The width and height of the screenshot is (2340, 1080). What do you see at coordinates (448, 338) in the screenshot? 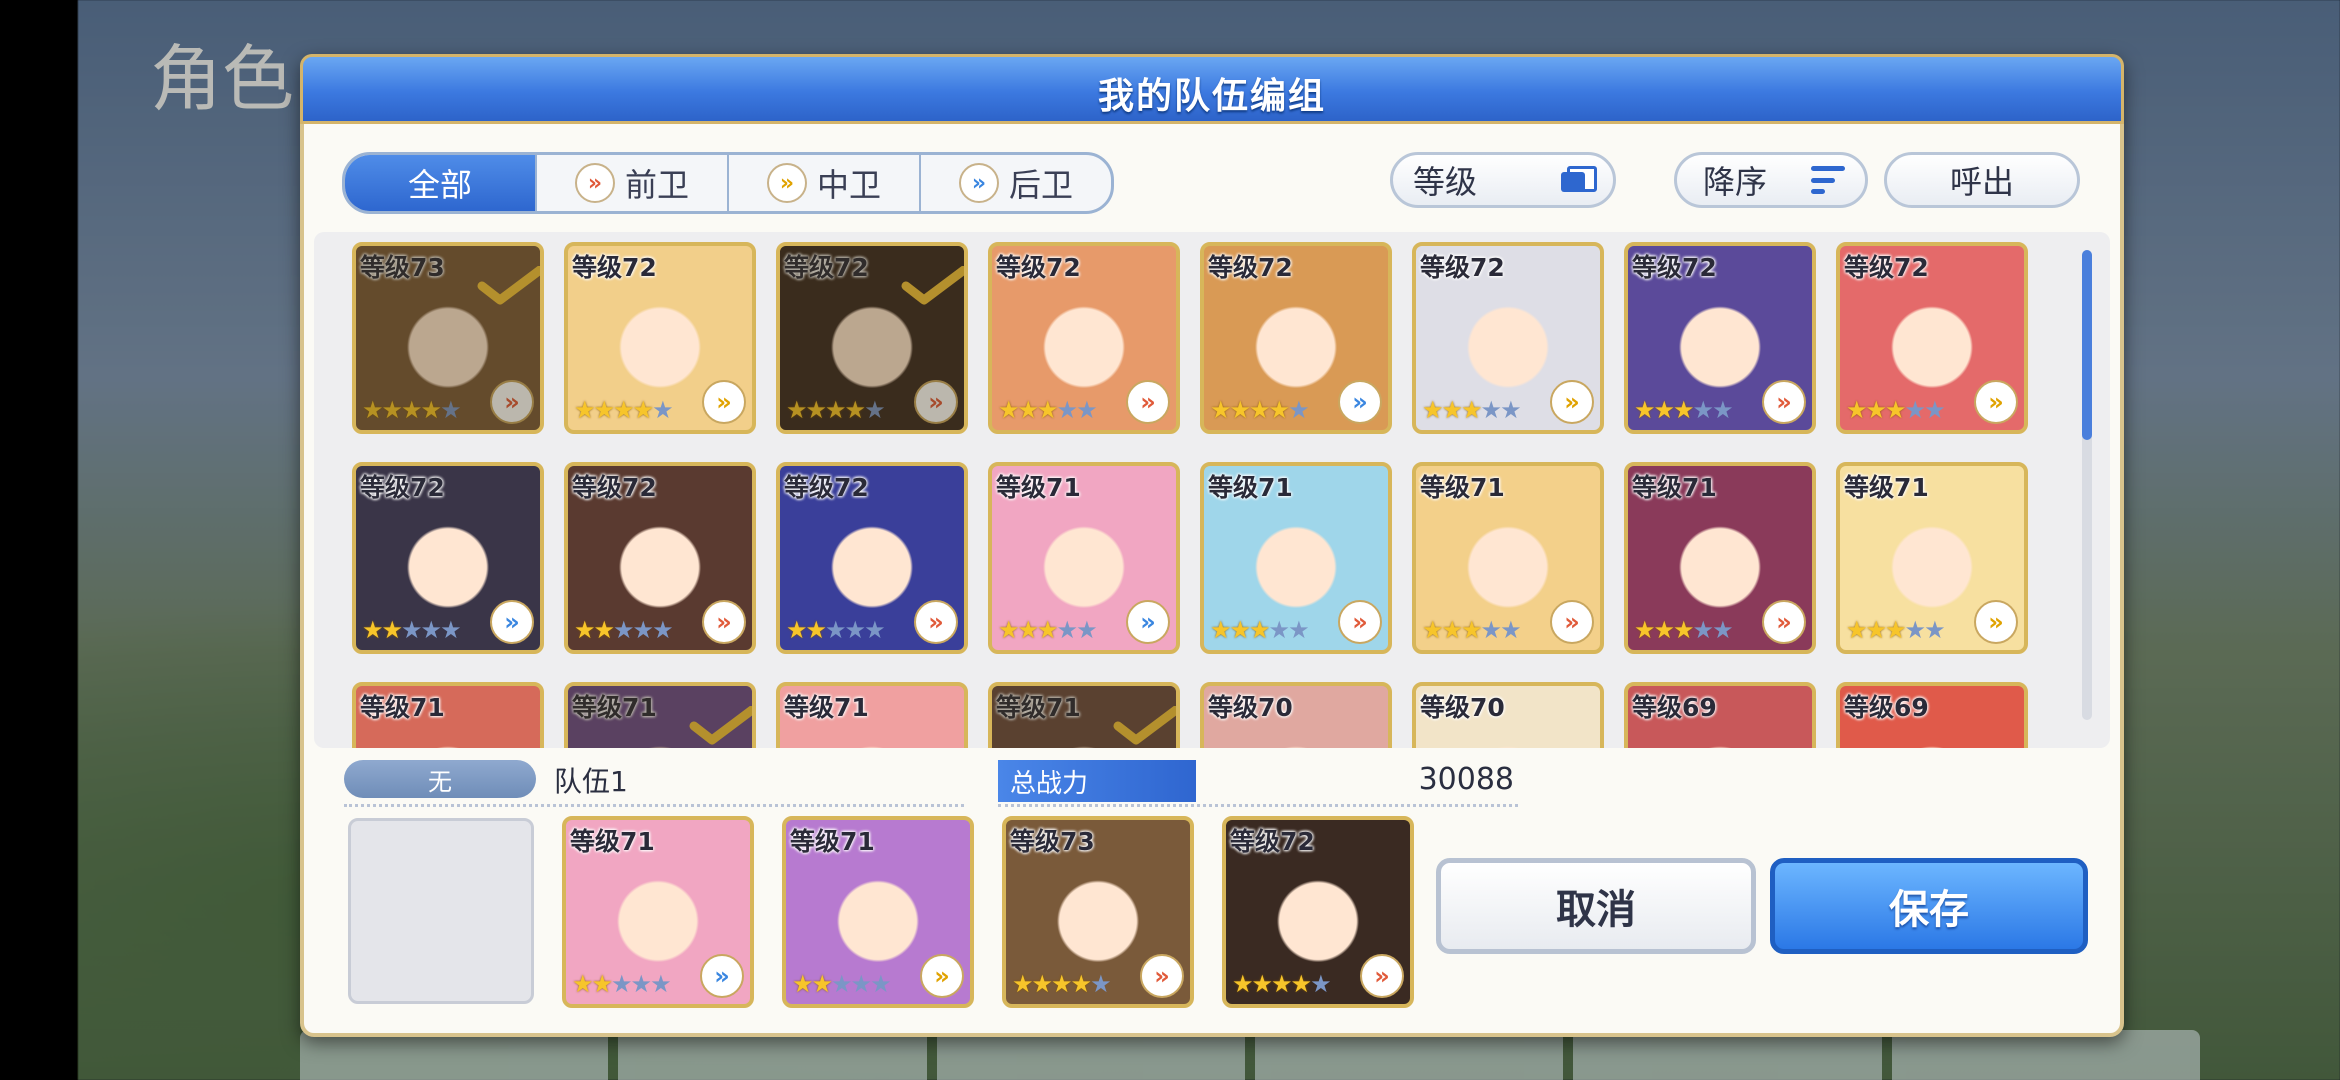
I see `character-card: 等级73 ★★★★★»` at bounding box center [448, 338].